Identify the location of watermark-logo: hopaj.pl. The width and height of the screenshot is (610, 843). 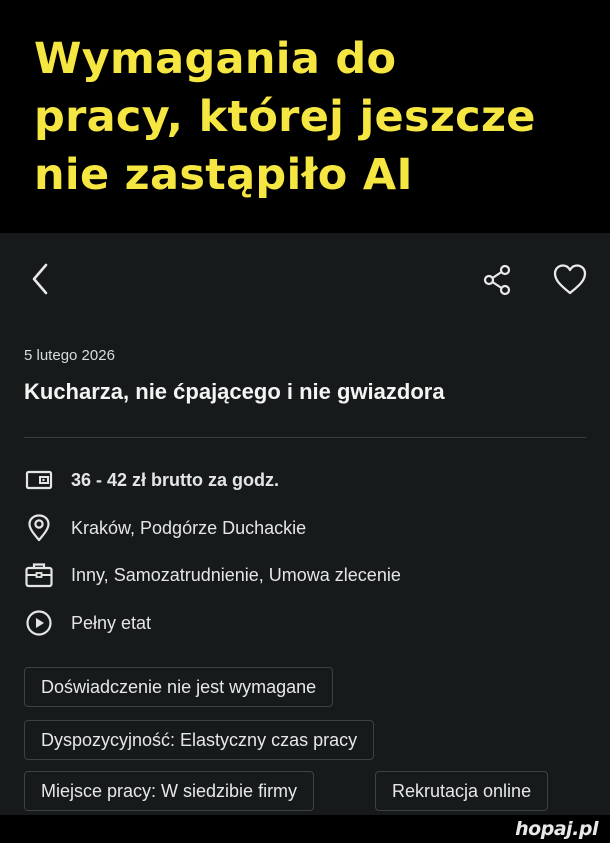
(556, 829).